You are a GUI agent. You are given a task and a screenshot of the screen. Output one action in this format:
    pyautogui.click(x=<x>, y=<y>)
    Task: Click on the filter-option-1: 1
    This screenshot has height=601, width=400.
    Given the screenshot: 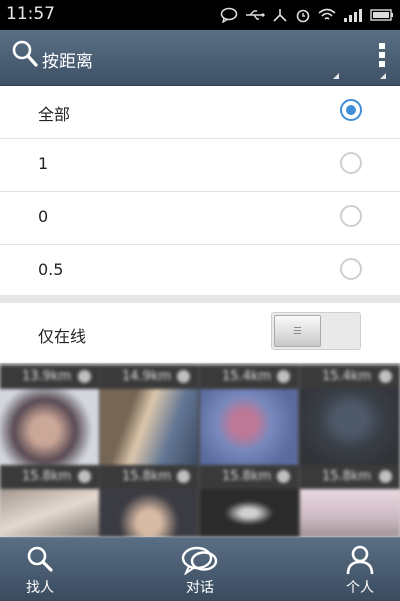 What is the action you would take?
    pyautogui.click(x=200, y=165)
    